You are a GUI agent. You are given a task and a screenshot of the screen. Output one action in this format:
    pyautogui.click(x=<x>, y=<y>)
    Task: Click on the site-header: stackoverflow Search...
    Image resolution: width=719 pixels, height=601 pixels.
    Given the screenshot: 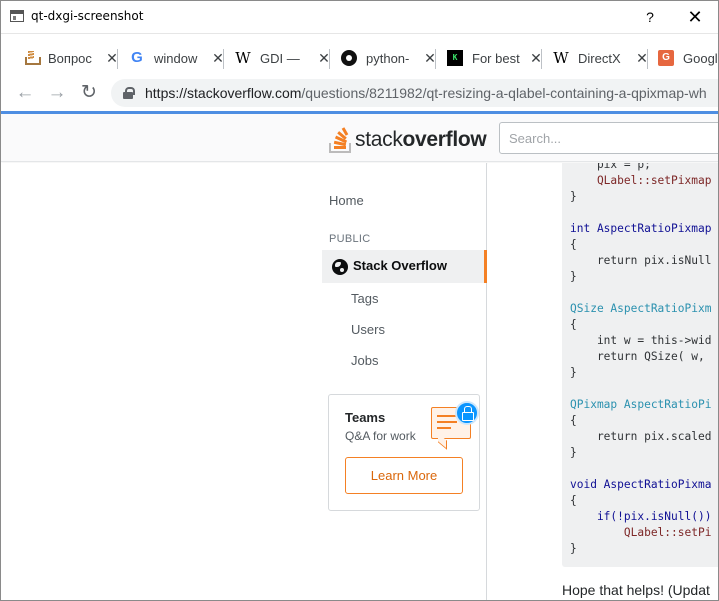 What is the action you would take?
    pyautogui.click(x=359, y=138)
    